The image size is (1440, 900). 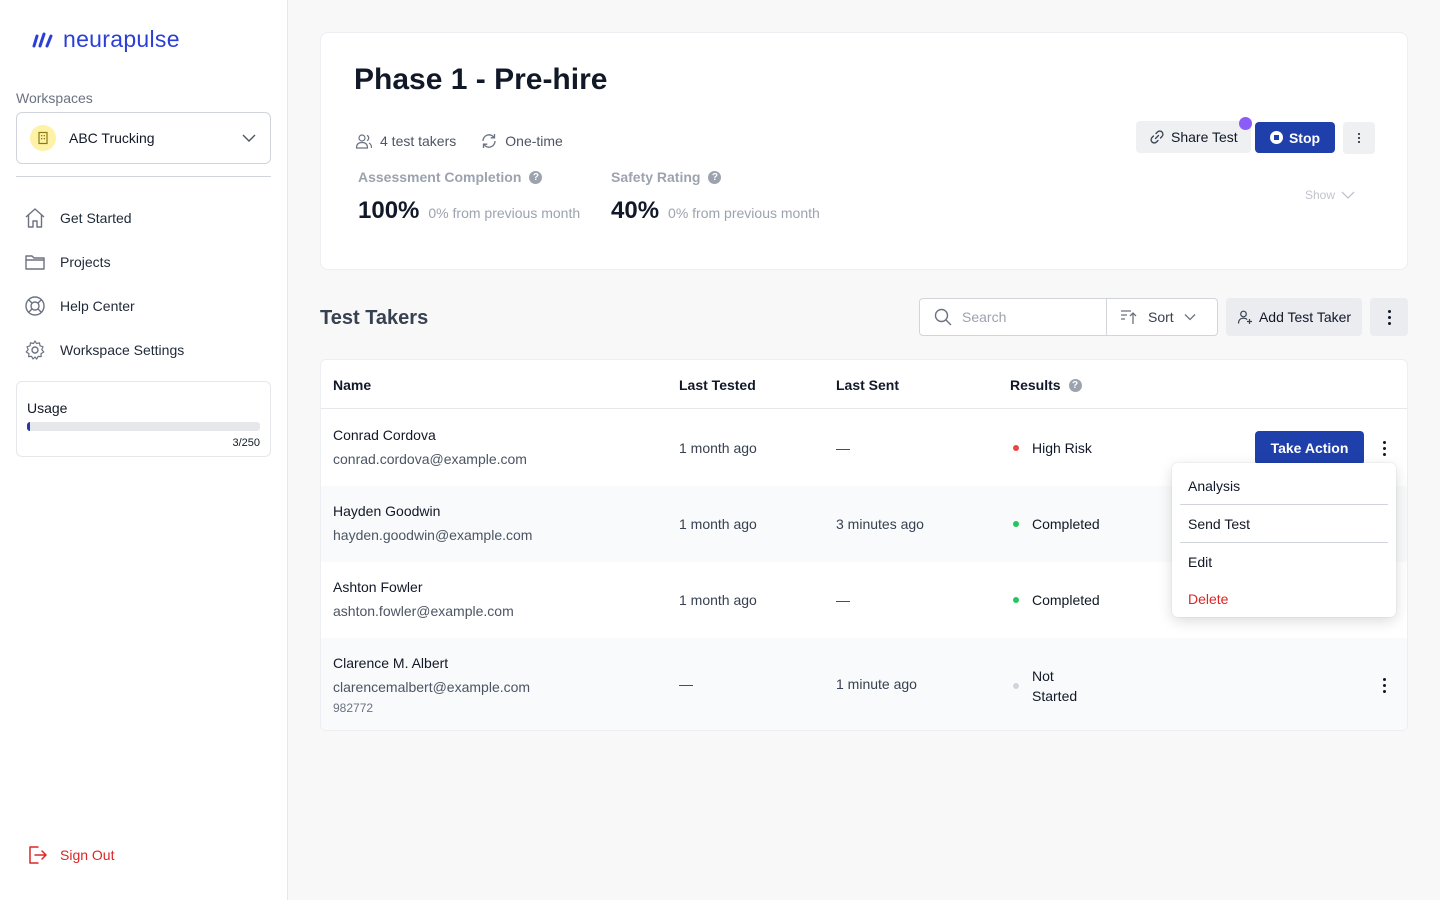 What do you see at coordinates (504, 213) in the screenshot?
I see `metric-change: 0% from previous month` at bounding box center [504, 213].